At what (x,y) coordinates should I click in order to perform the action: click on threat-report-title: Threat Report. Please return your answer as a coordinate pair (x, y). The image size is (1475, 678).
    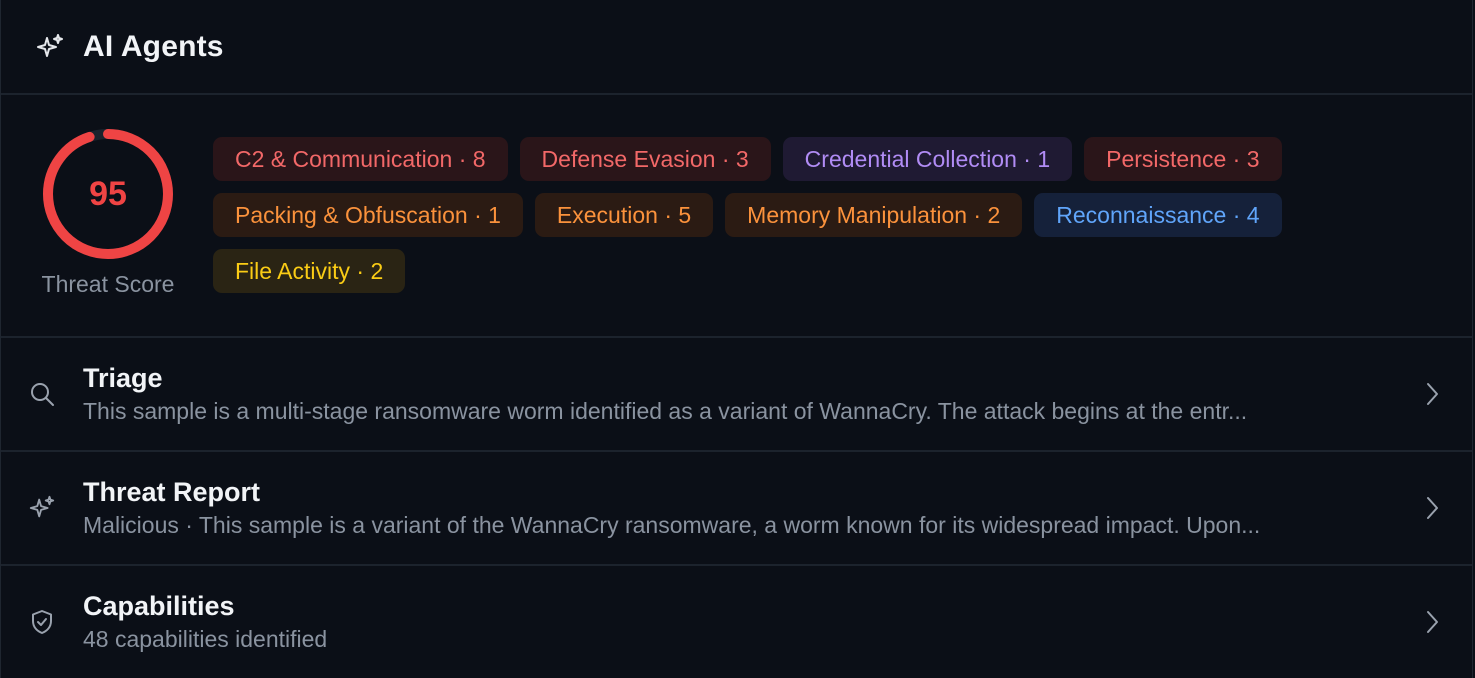
    Looking at the image, I should click on (172, 492).